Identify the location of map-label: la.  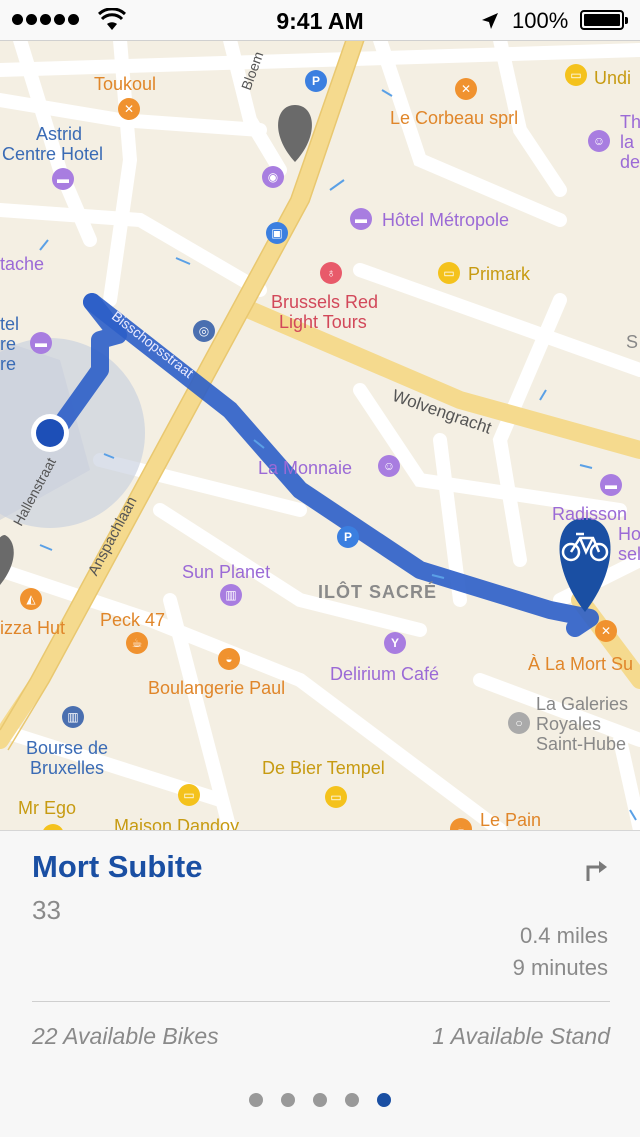
(627, 142).